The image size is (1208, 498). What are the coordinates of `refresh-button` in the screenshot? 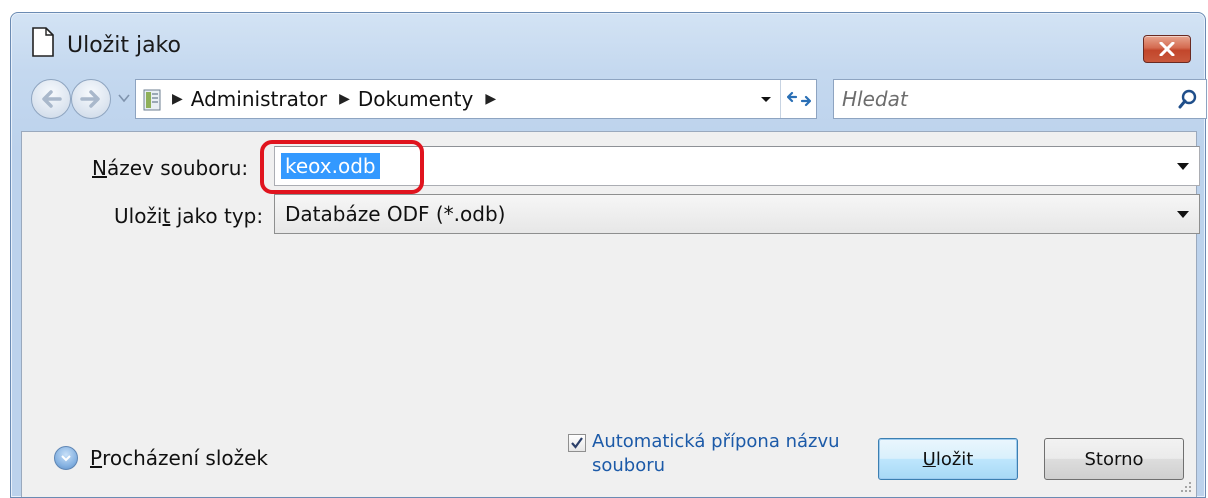 It's located at (798, 99).